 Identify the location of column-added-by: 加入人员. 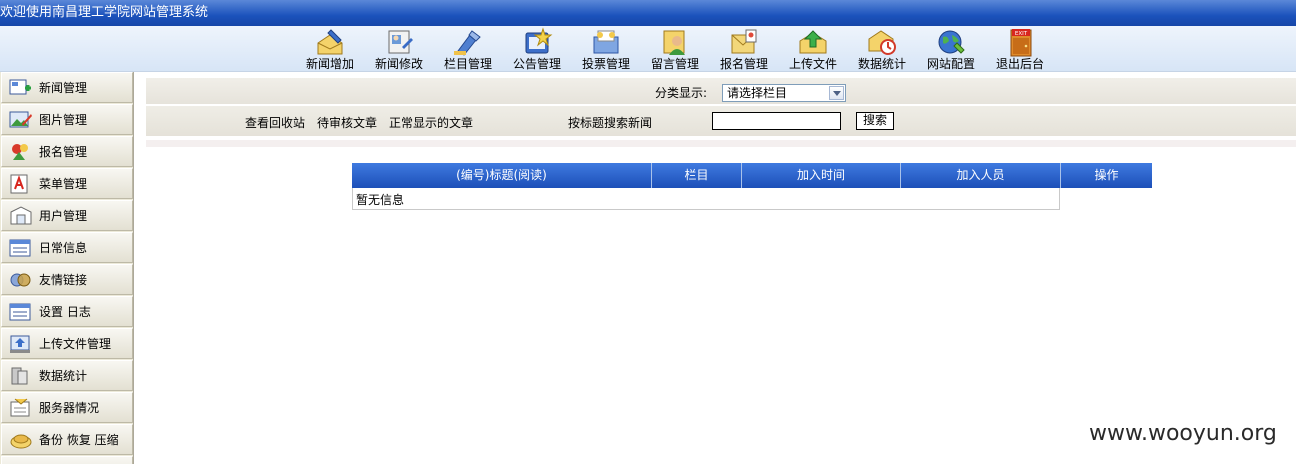
(981, 175).